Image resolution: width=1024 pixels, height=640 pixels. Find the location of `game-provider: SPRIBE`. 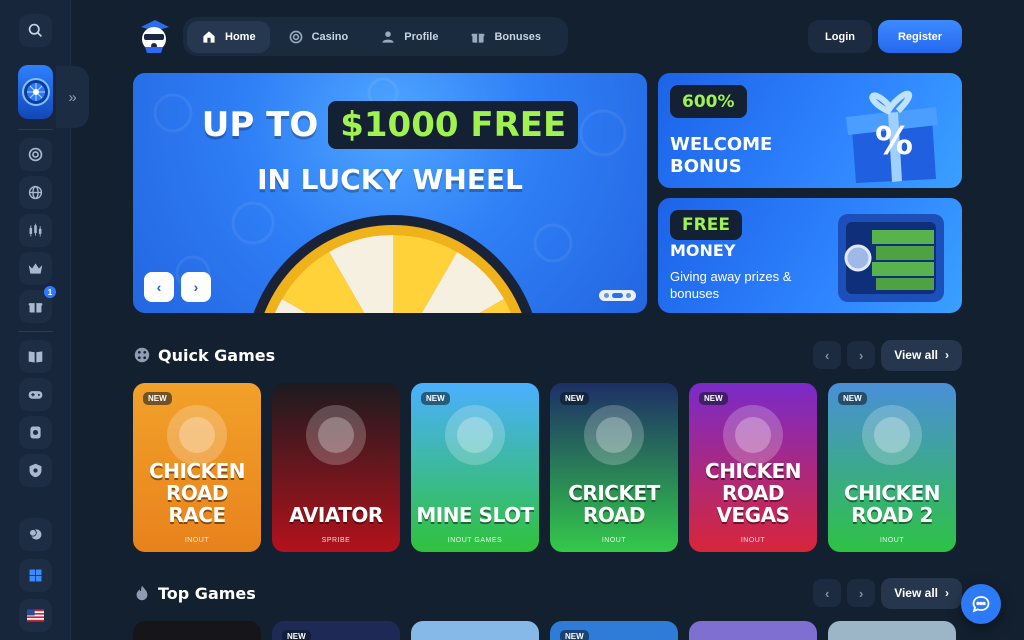

game-provider: SPRIBE is located at coordinates (336, 540).